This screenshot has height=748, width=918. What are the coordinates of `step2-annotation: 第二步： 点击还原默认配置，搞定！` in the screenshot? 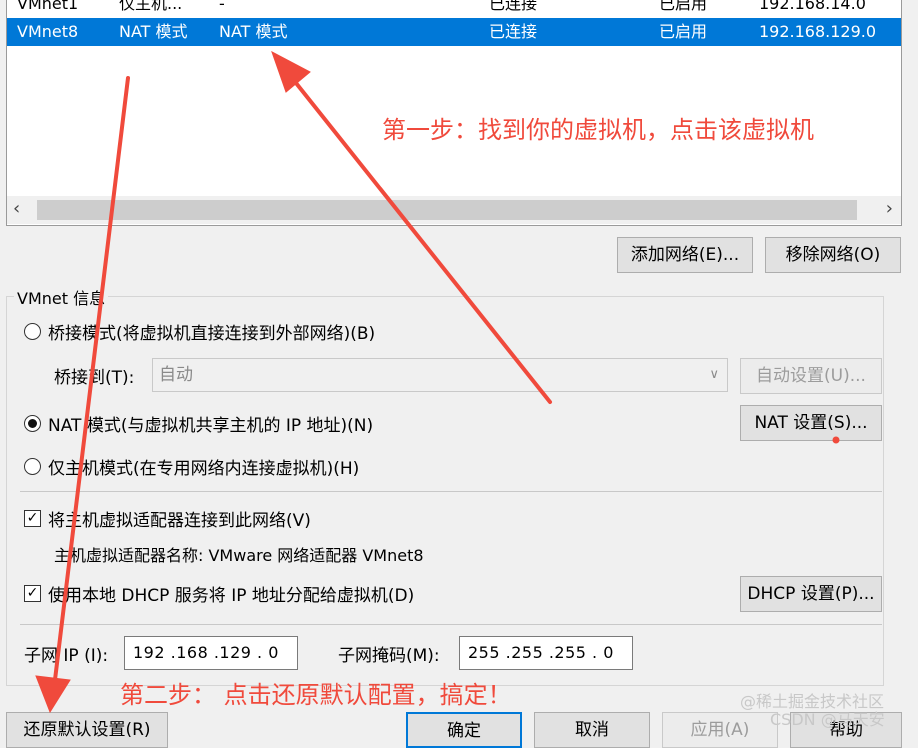 It's located at (316, 695).